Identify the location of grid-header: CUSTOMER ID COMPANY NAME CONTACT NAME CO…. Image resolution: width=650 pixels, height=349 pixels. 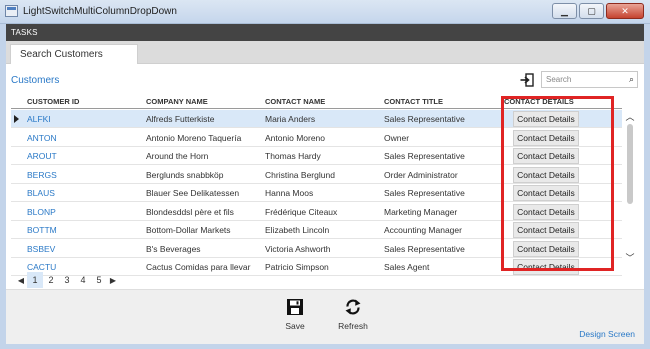
(316, 102).